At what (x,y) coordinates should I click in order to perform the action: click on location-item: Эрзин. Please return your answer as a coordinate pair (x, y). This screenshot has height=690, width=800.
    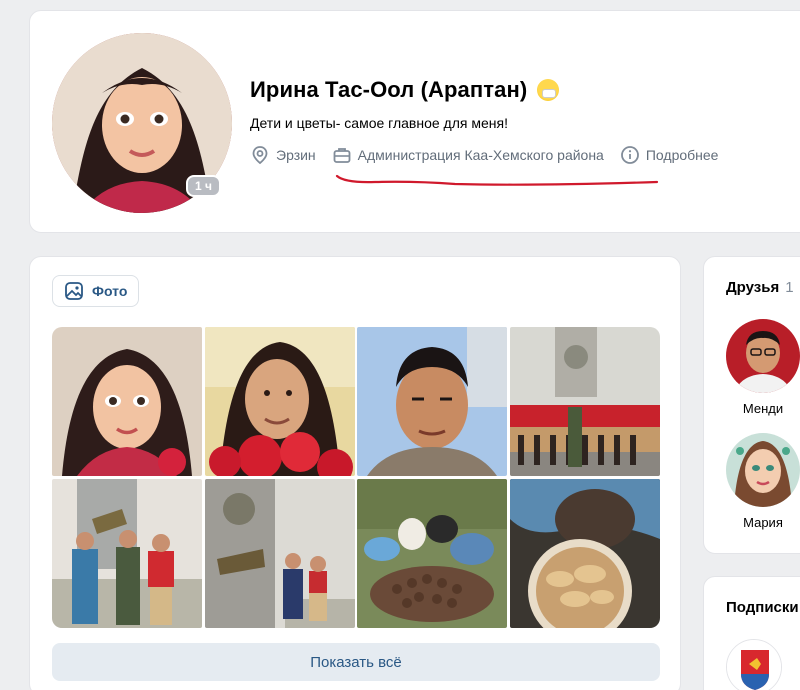
    Looking at the image, I should click on (283, 155).